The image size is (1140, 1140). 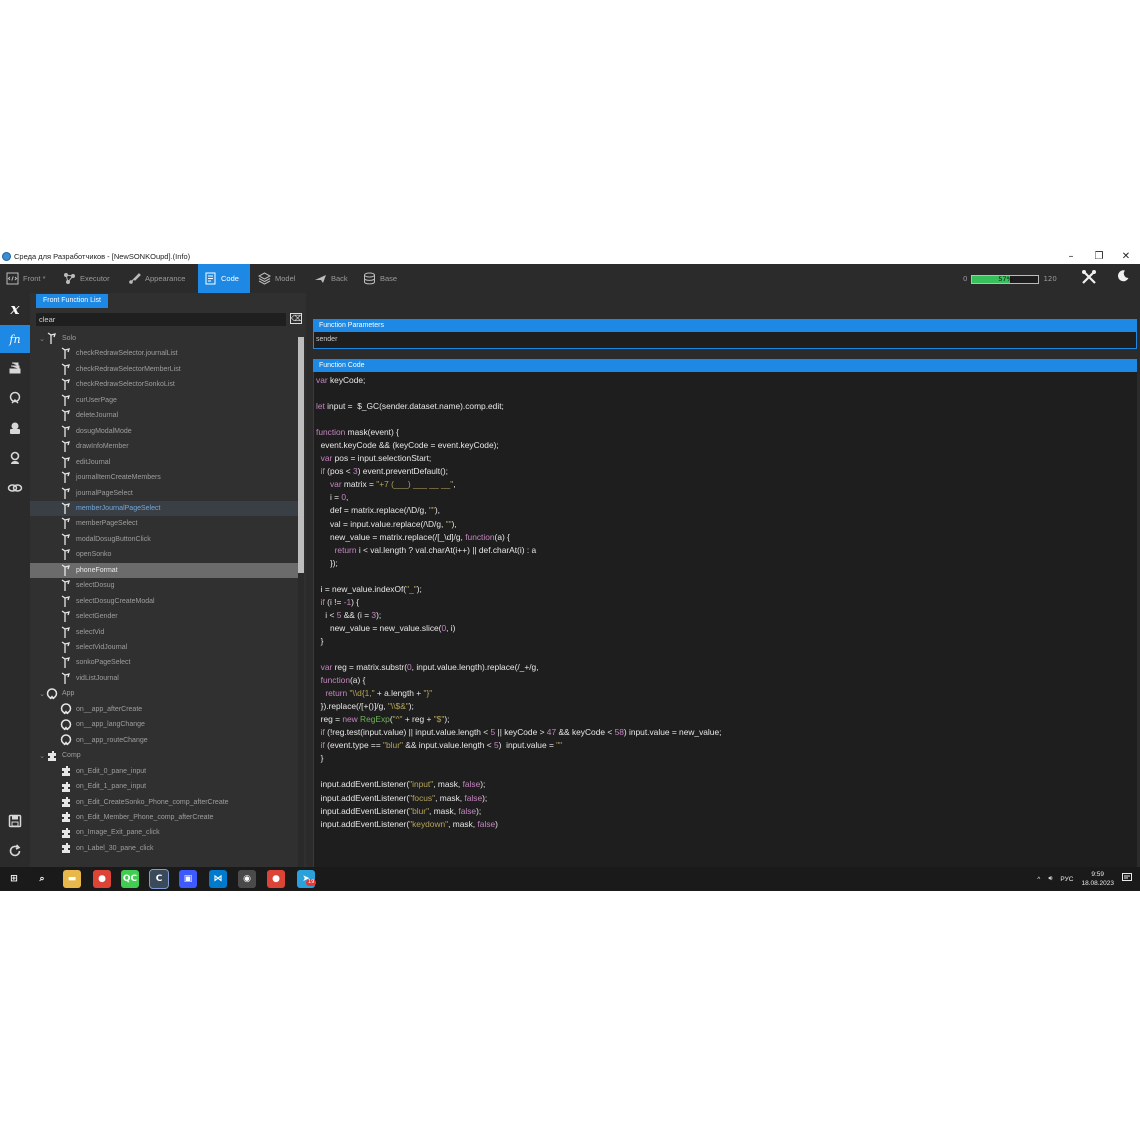 What do you see at coordinates (103, 663) in the screenshot?
I see `tree-label: sonkoPageSelect` at bounding box center [103, 663].